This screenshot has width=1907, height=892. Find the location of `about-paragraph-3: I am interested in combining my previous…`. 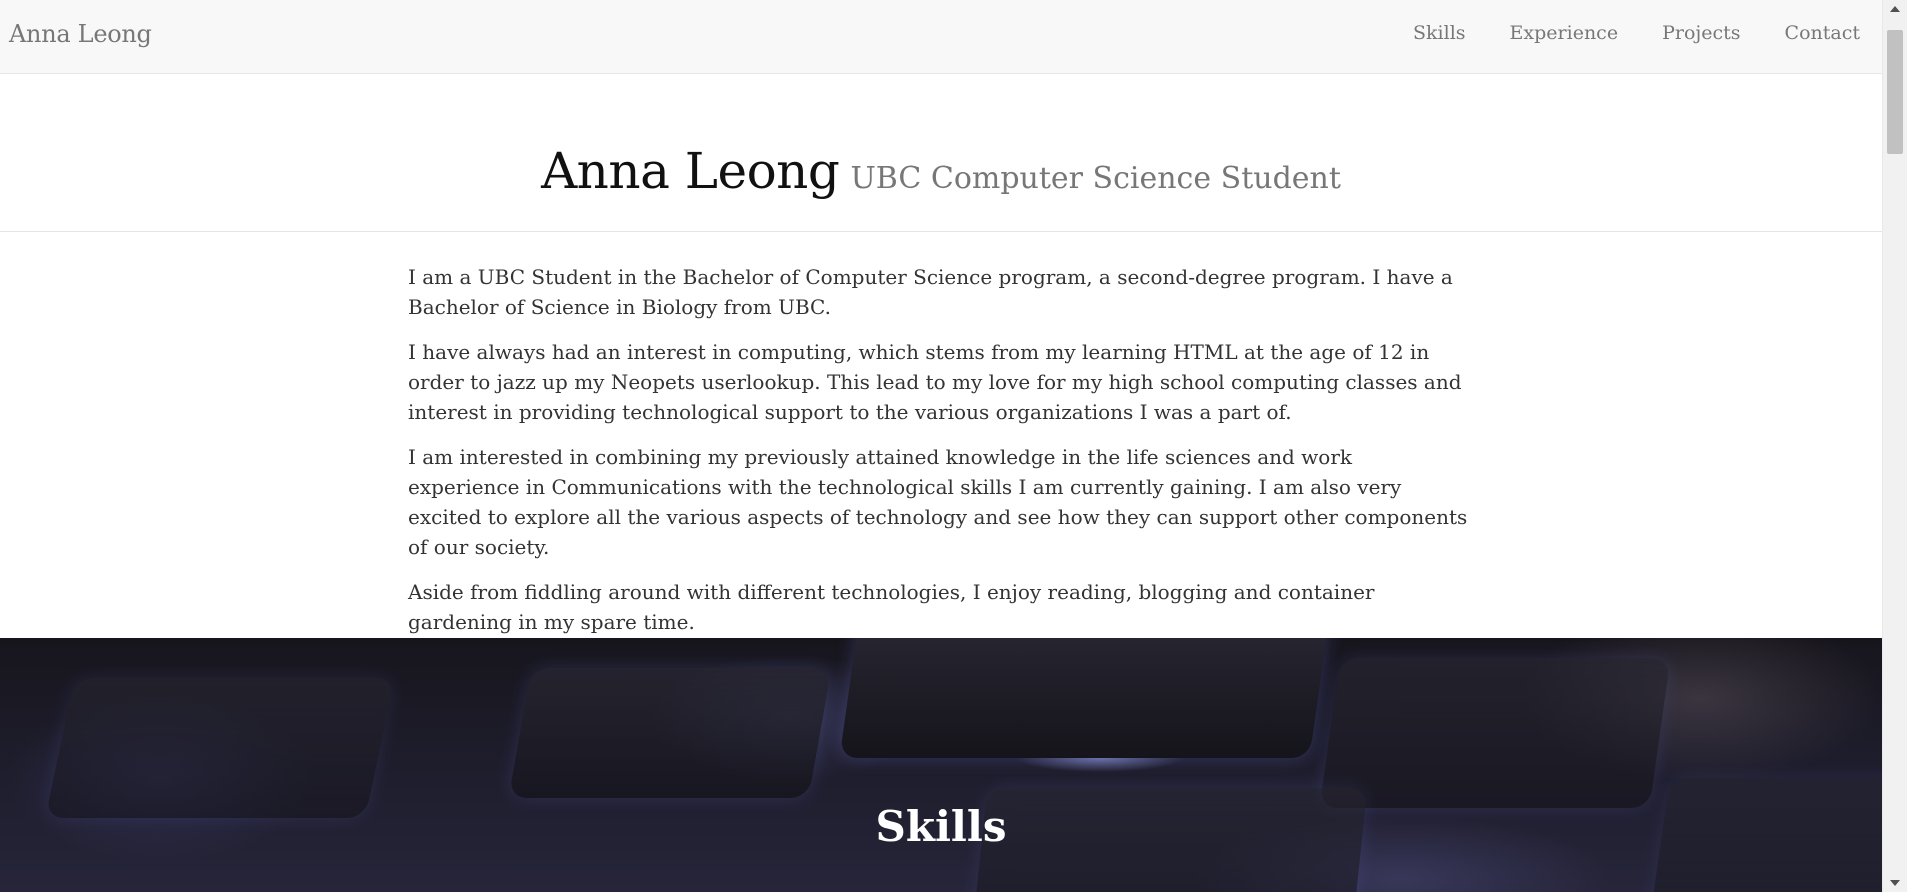

about-paragraph-3: I am interested in combining my previous… is located at coordinates (938, 502).